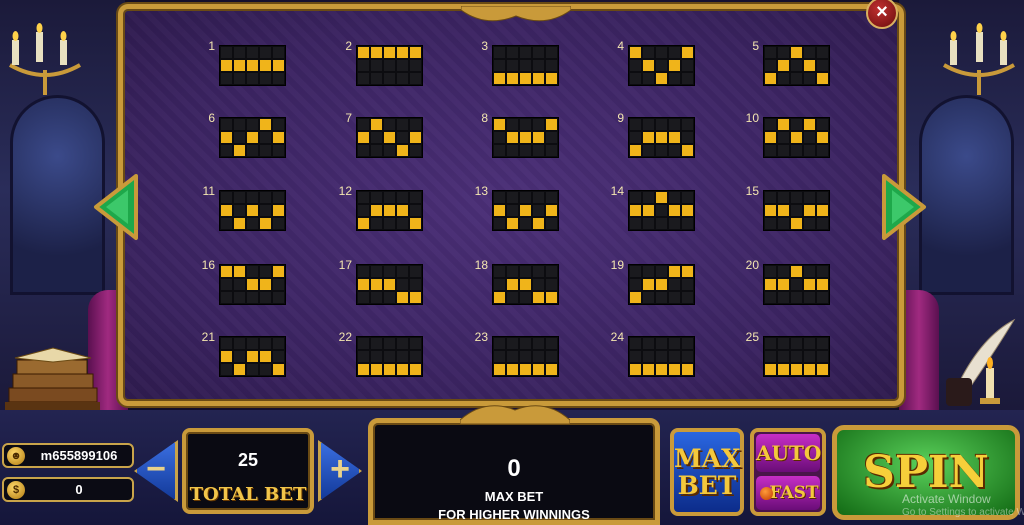 The height and width of the screenshot is (525, 1024). Describe the element at coordinates (211, 46) in the screenshot. I see `payline-number: 1` at that location.